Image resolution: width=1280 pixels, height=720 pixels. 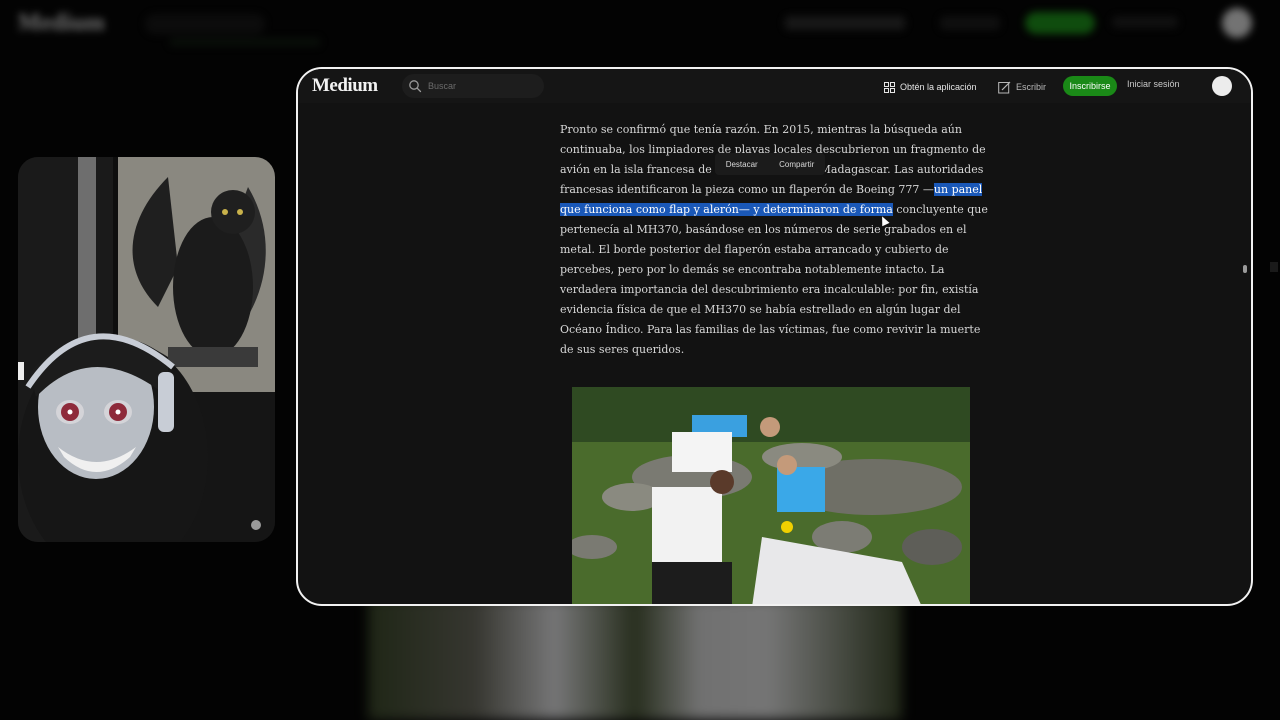 I want to click on article-photo, so click(x=771, y=495).